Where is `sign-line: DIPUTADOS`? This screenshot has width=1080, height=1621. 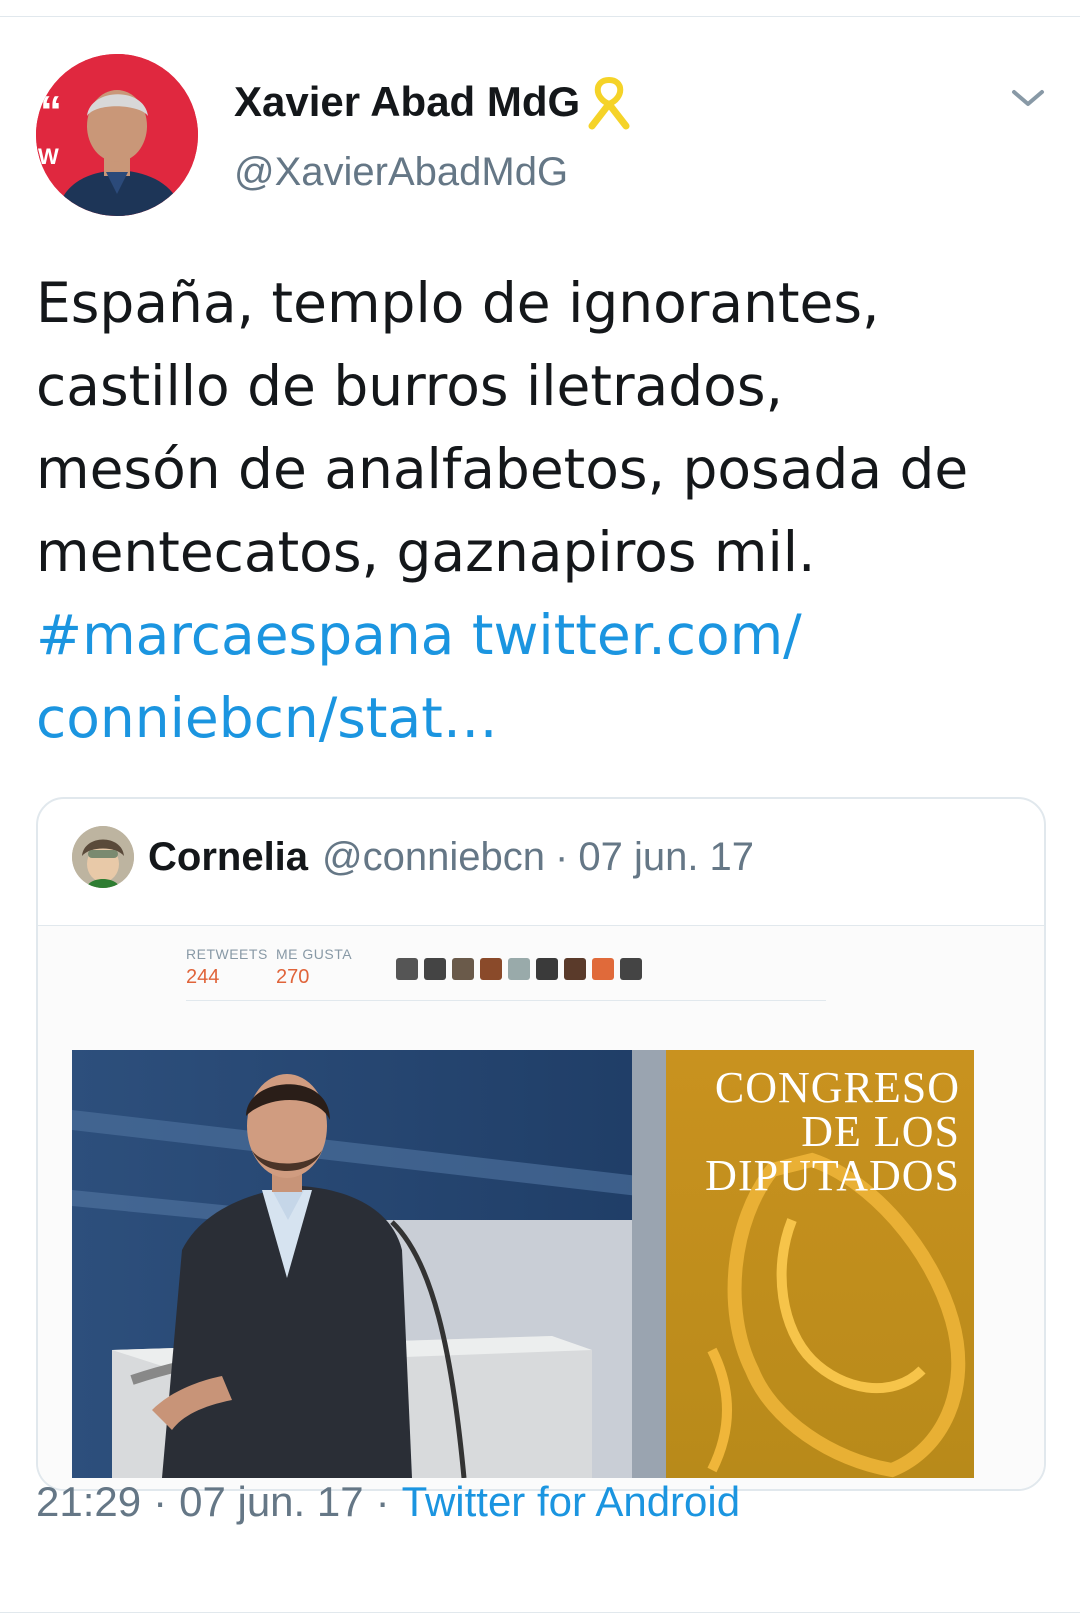 sign-line: DIPUTADOS is located at coordinates (832, 1175).